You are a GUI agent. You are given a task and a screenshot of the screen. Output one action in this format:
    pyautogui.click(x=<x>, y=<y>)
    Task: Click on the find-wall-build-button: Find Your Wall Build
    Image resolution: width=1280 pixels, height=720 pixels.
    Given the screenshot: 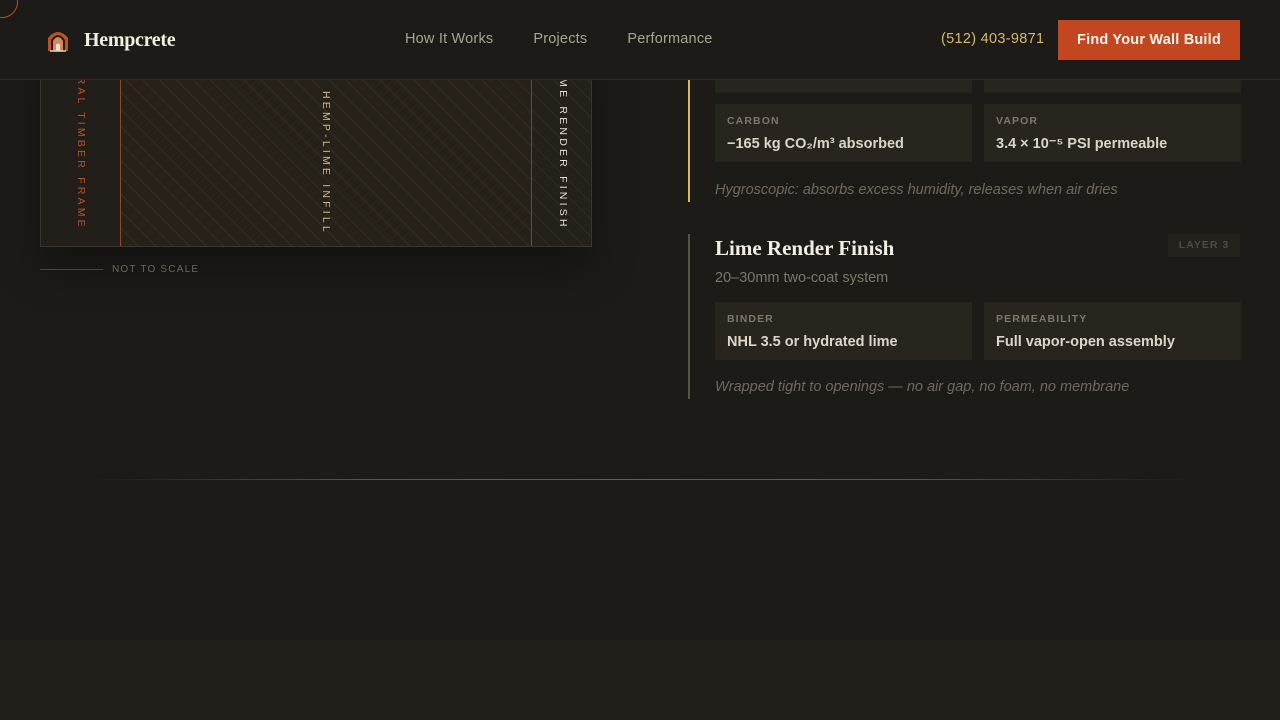 What is the action you would take?
    pyautogui.click(x=1149, y=40)
    